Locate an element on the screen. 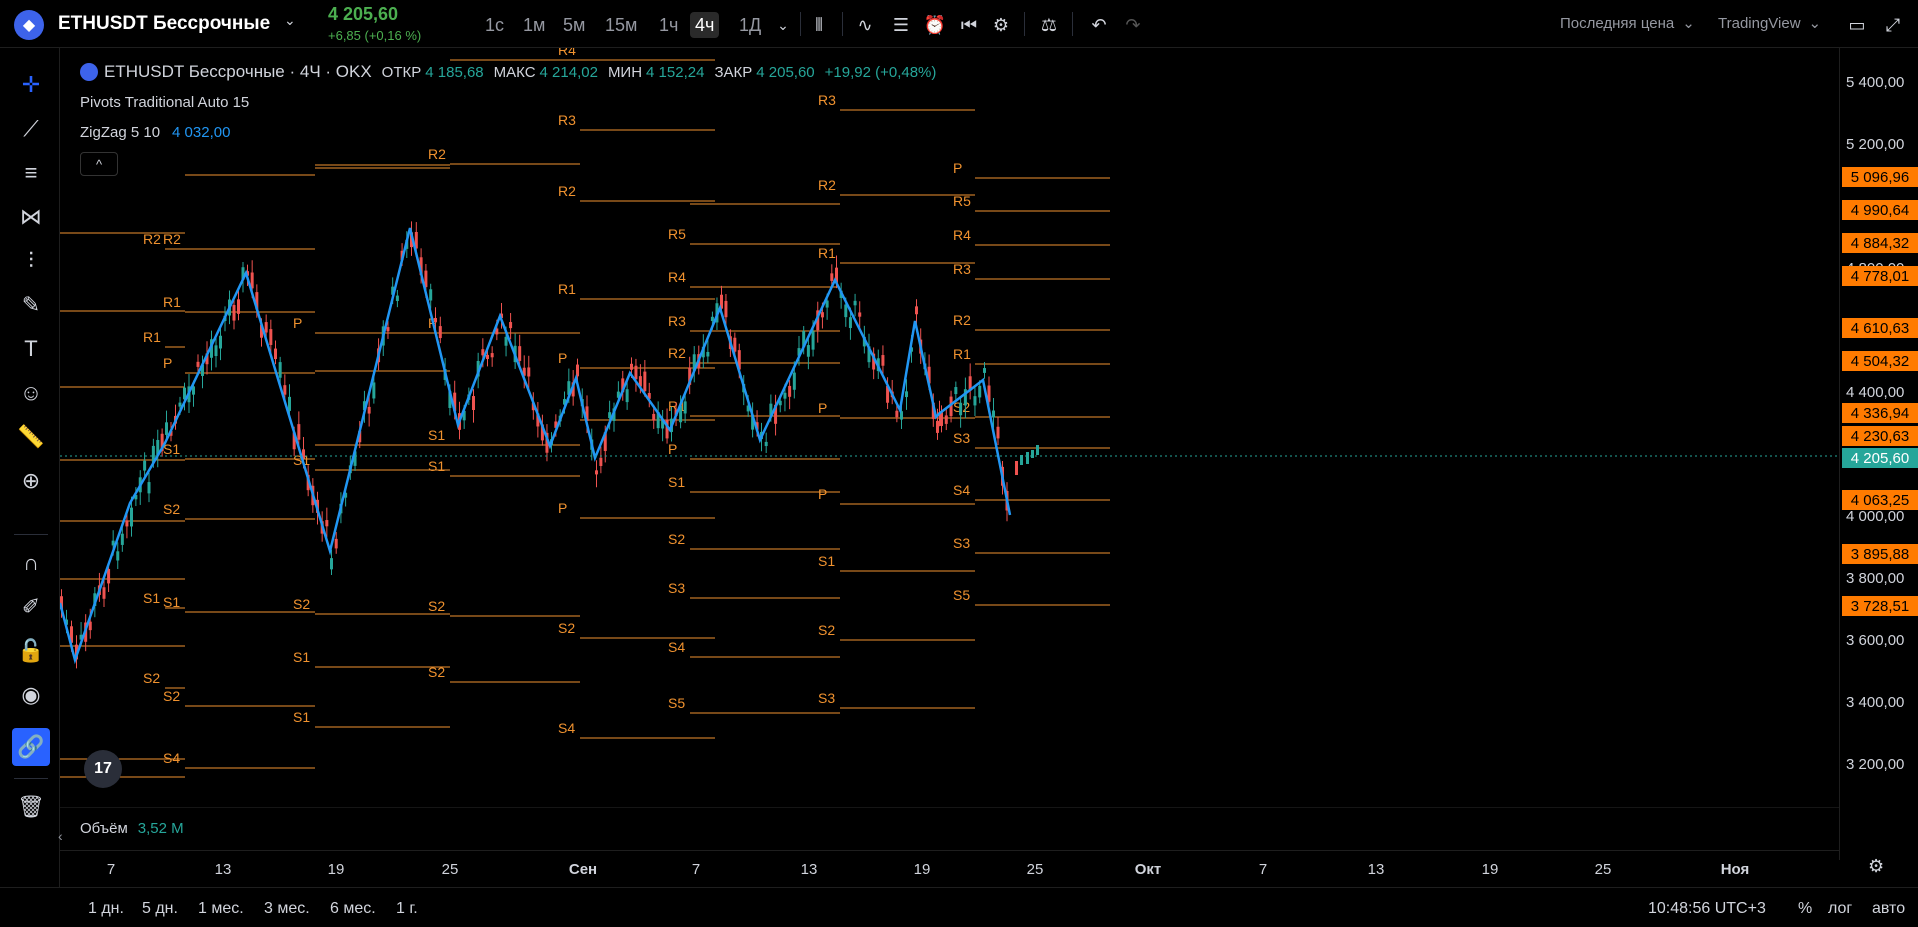 The image size is (1918, 927). collapse-legend-button: ^ is located at coordinates (99, 164).